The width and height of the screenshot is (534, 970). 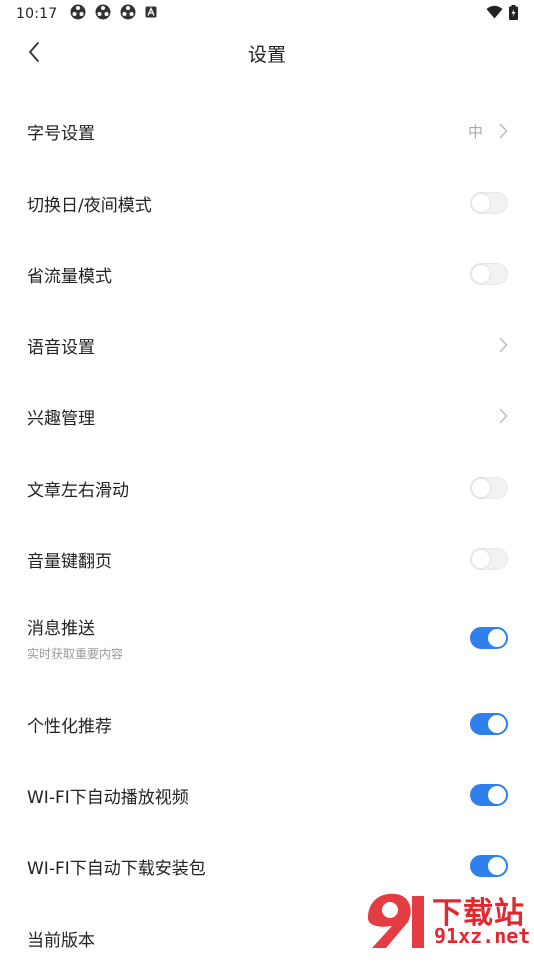 What do you see at coordinates (267, 131) in the screenshot?
I see `setting-font-size: 字号设置 中` at bounding box center [267, 131].